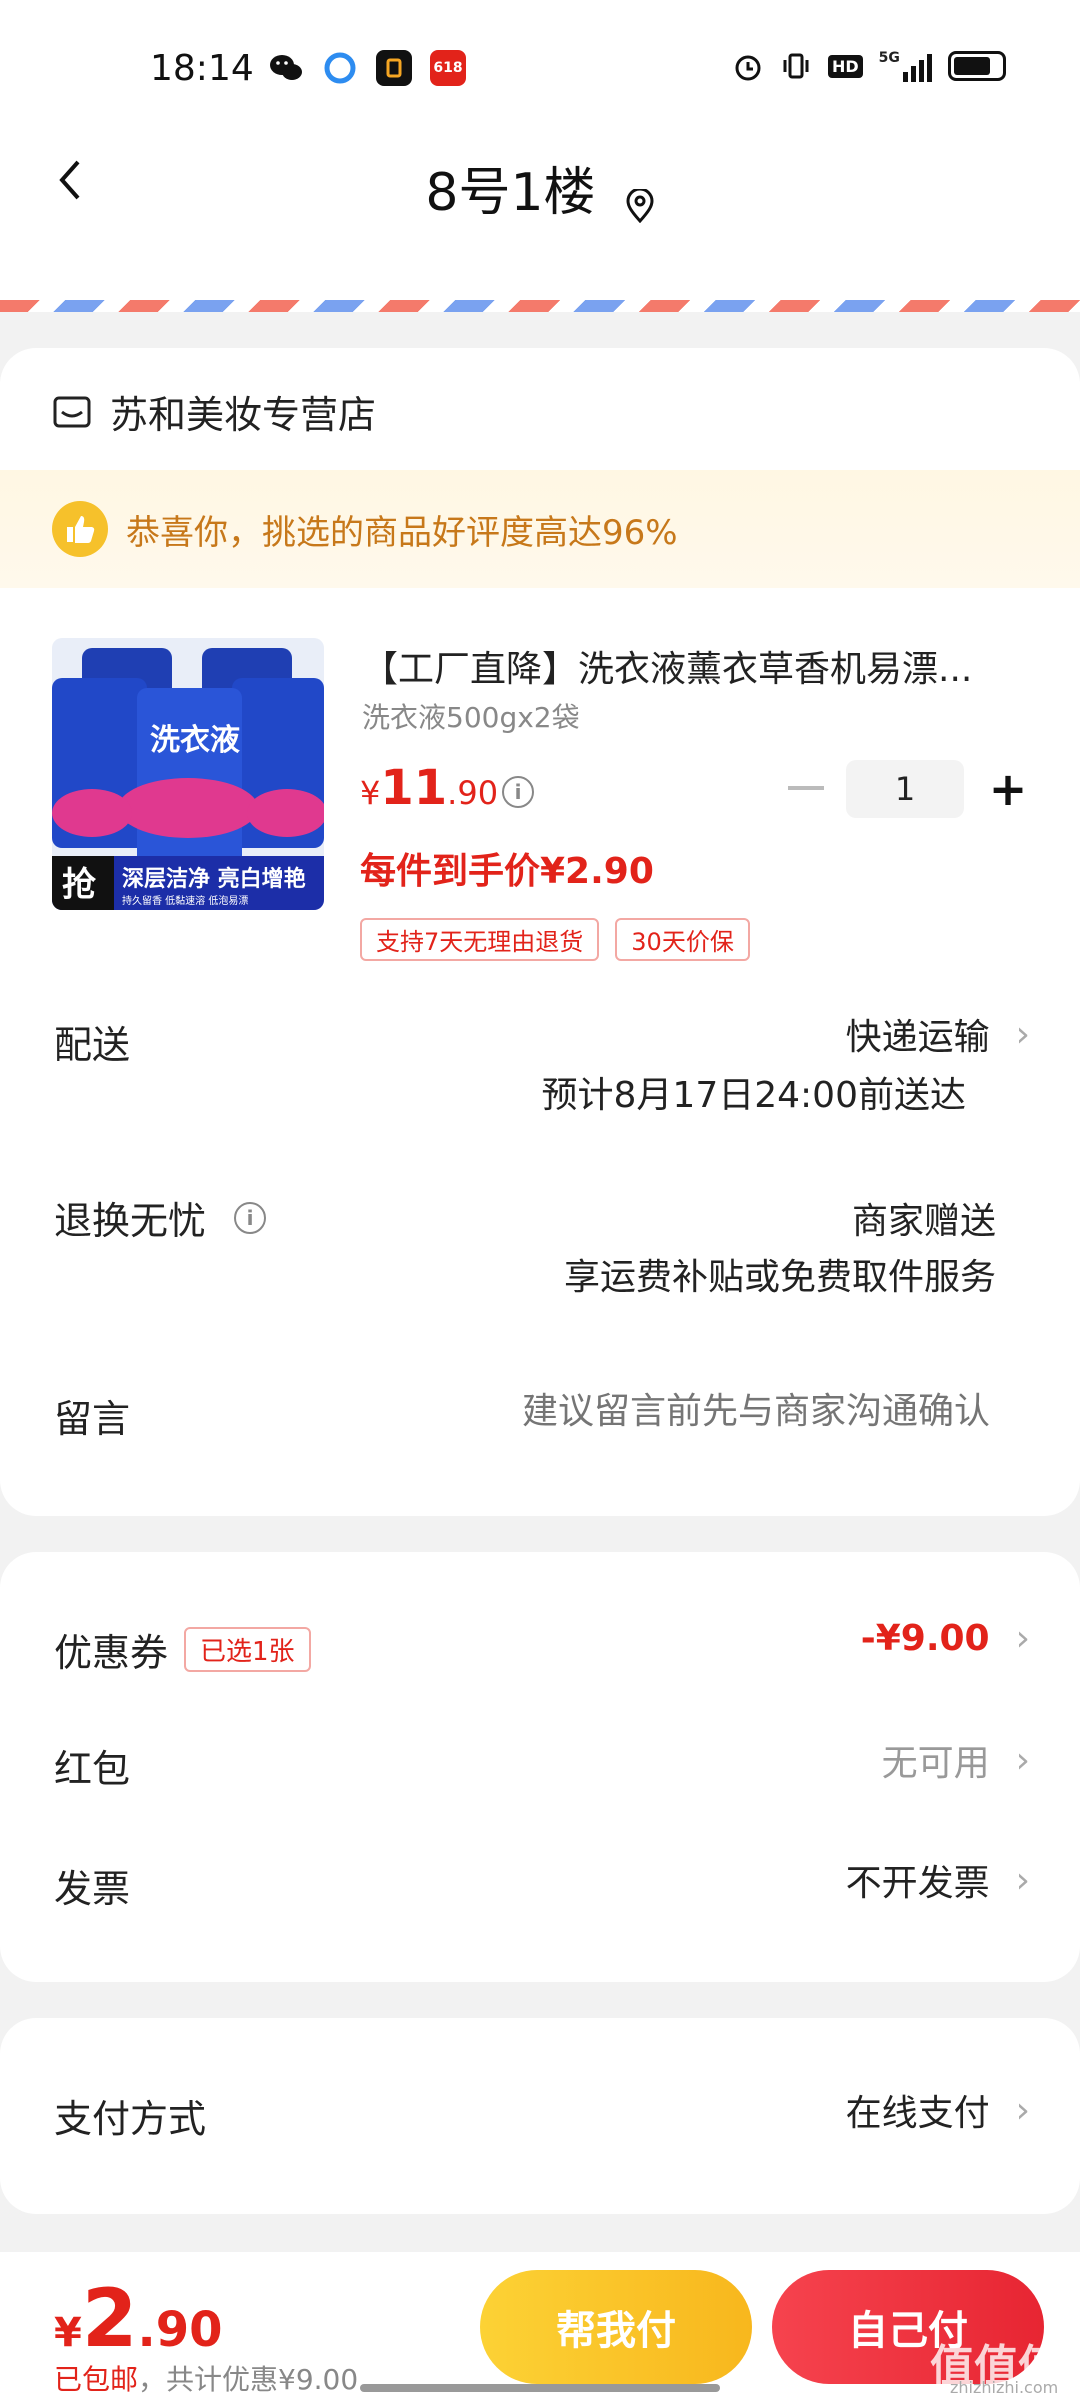  I want to click on payment-value: 在线支付, so click(917, 2113).